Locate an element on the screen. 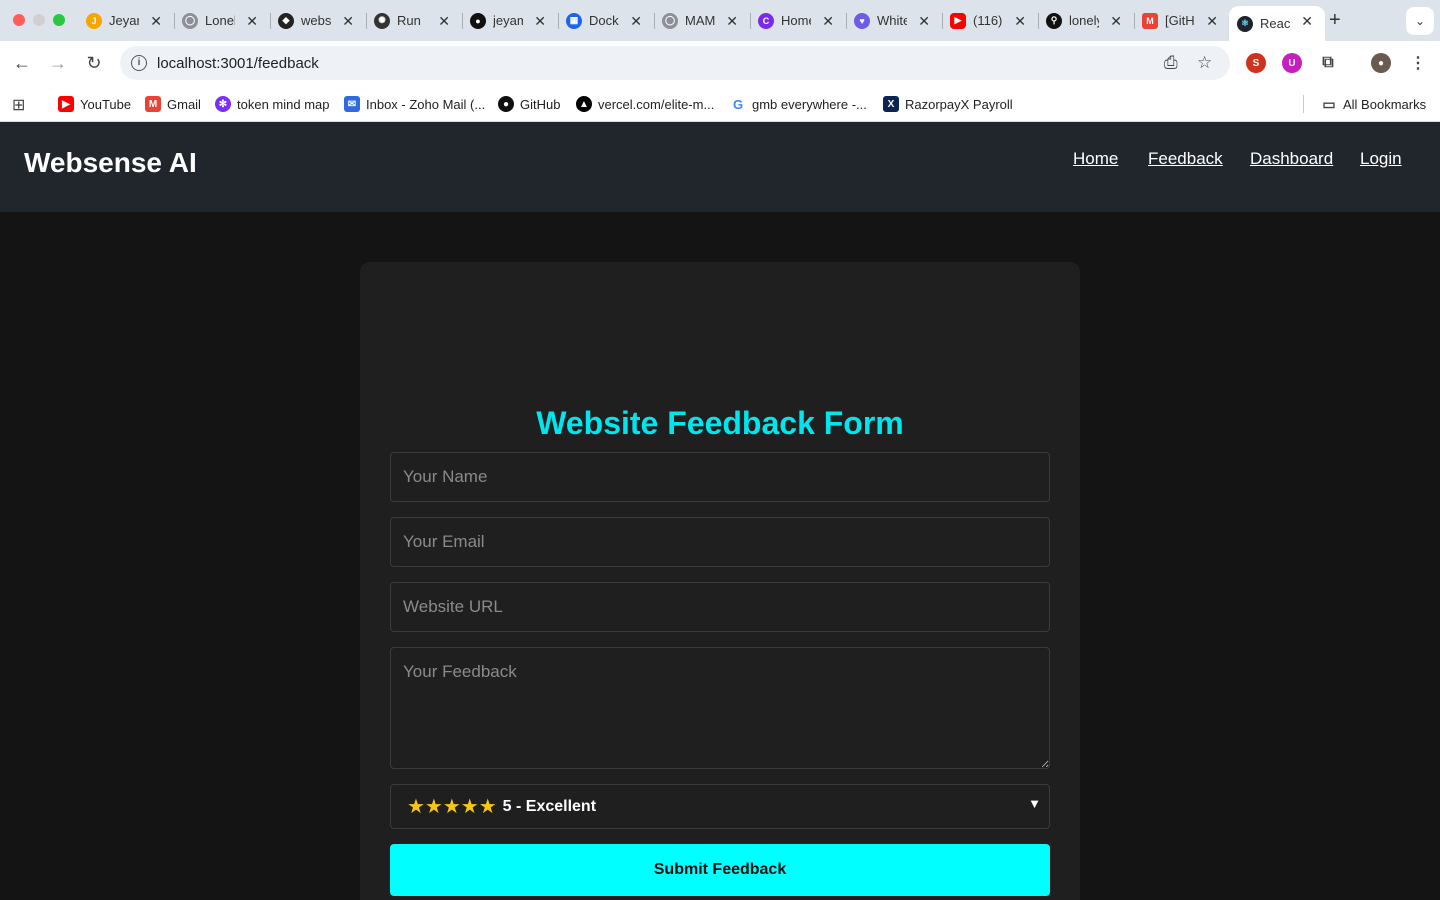 The width and height of the screenshot is (1440, 900). reload-icon: ↻ is located at coordinates (94, 63).